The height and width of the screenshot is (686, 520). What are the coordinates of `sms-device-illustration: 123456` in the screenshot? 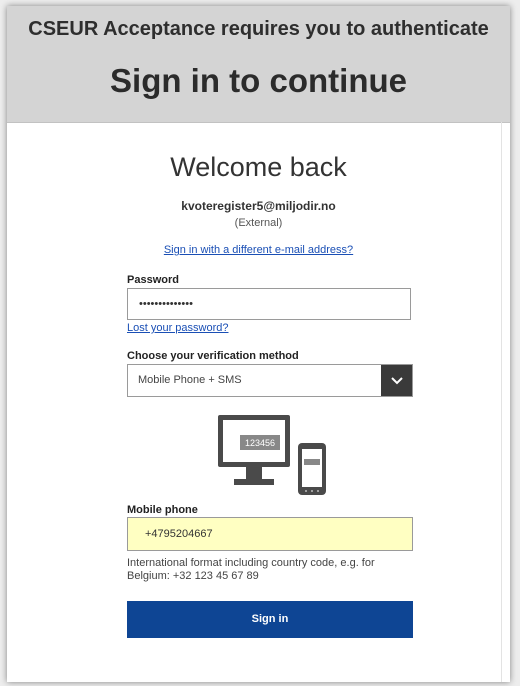 It's located at (272, 458).